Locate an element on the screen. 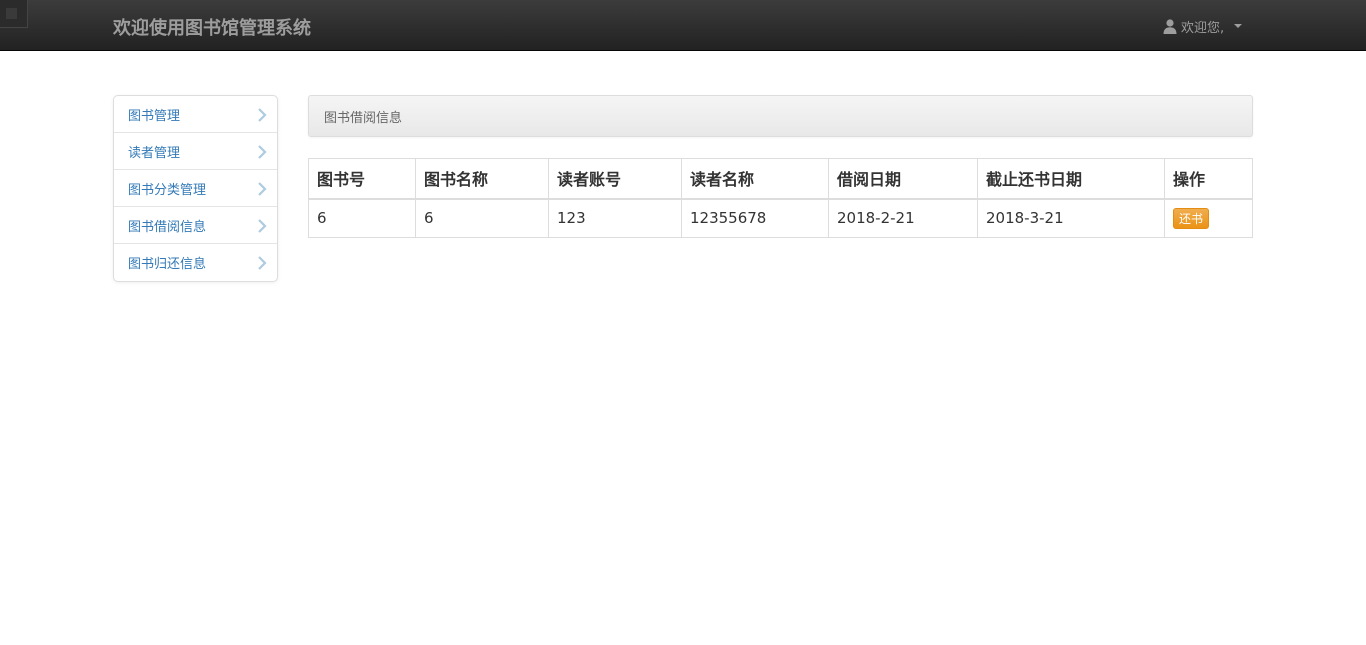 The image size is (1366, 645). sidebar-nav: 图书管理 读者管理 图书分类管理 图书借阅信息 图书归还信息 is located at coordinates (195, 188).